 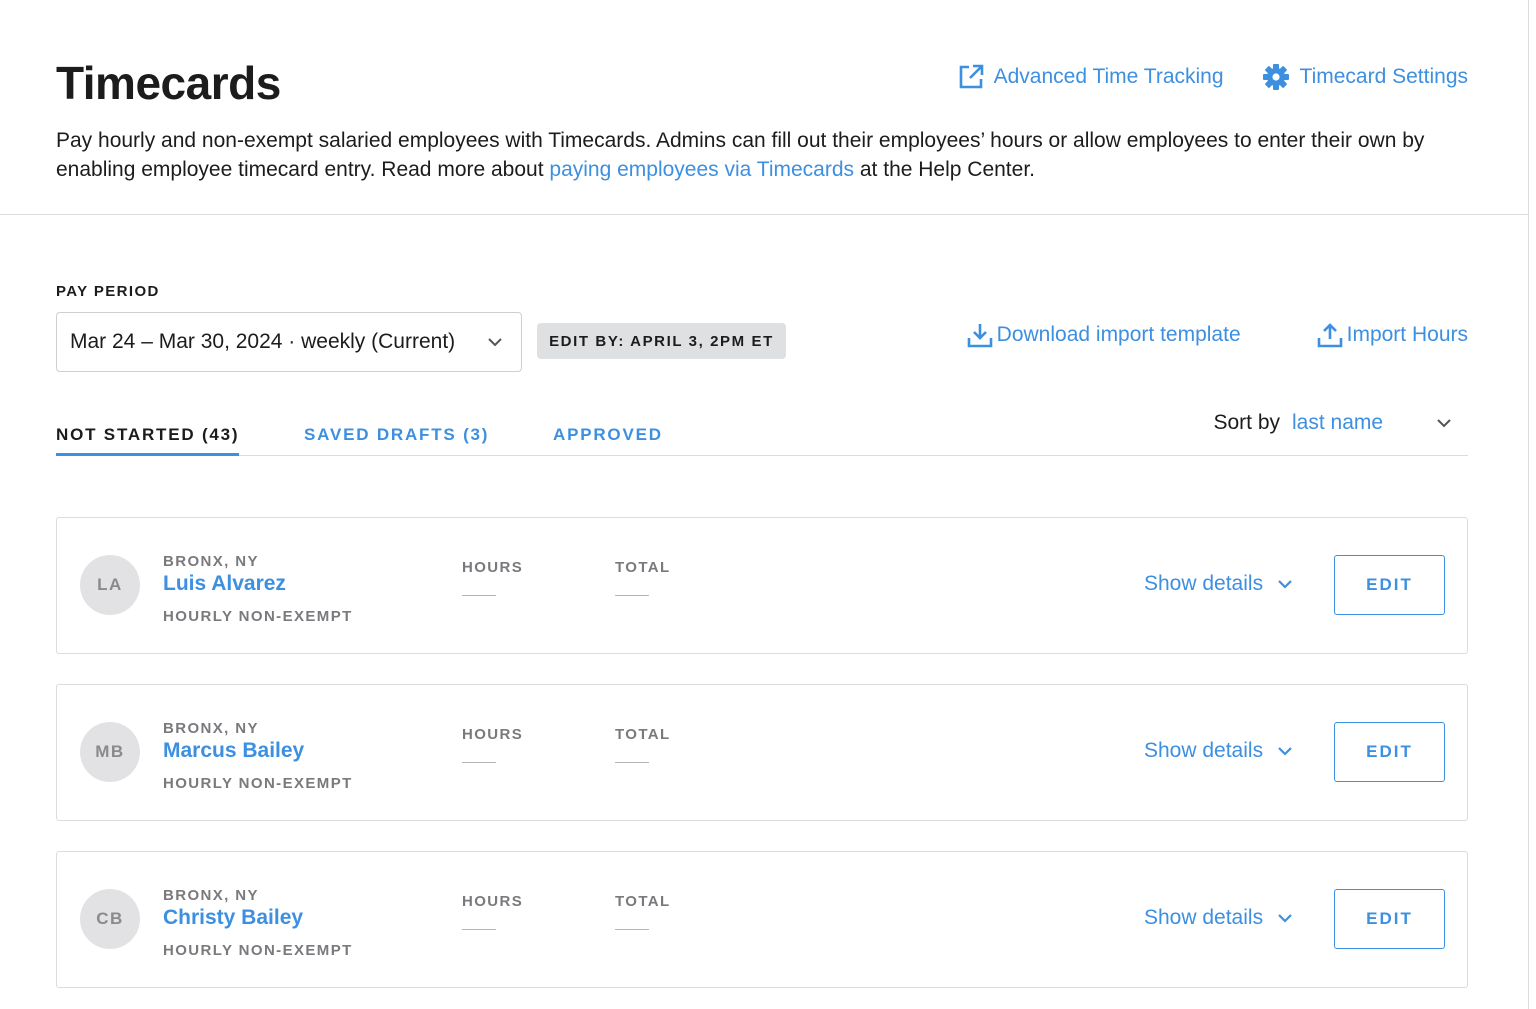 What do you see at coordinates (1407, 334) in the screenshot?
I see `import-hours-label: Import Hours` at bounding box center [1407, 334].